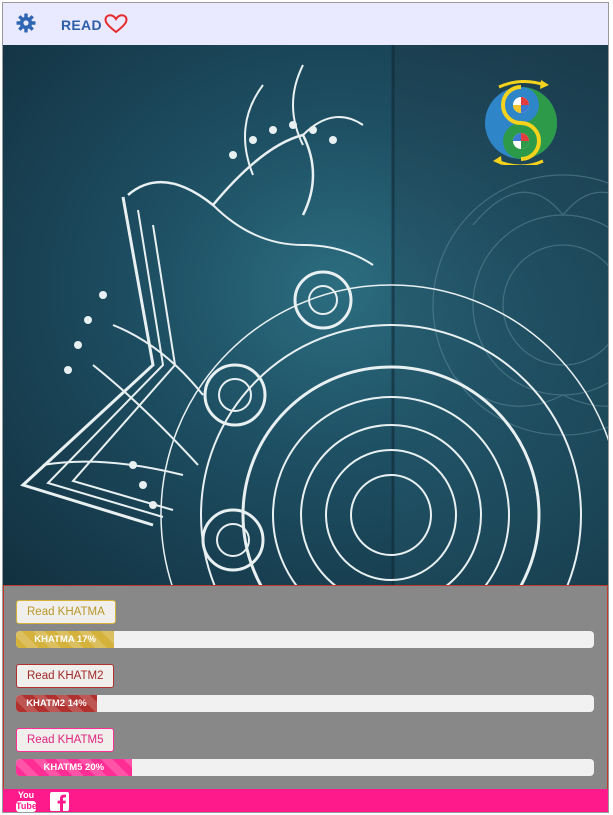 Image resolution: width=613 pixels, height=815 pixels. Describe the element at coordinates (116, 25) in the screenshot. I see `heart-icon` at that location.